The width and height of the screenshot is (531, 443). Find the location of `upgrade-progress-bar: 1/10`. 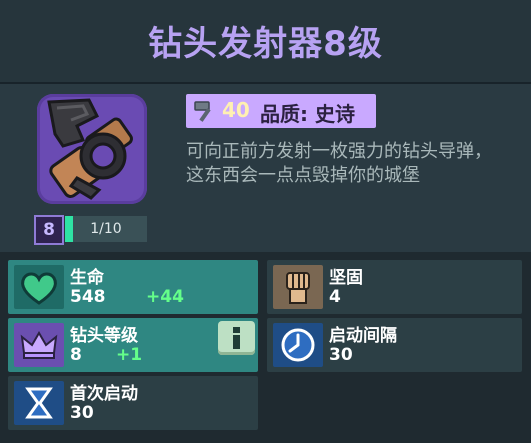

upgrade-progress-bar: 1/10 is located at coordinates (106, 229).